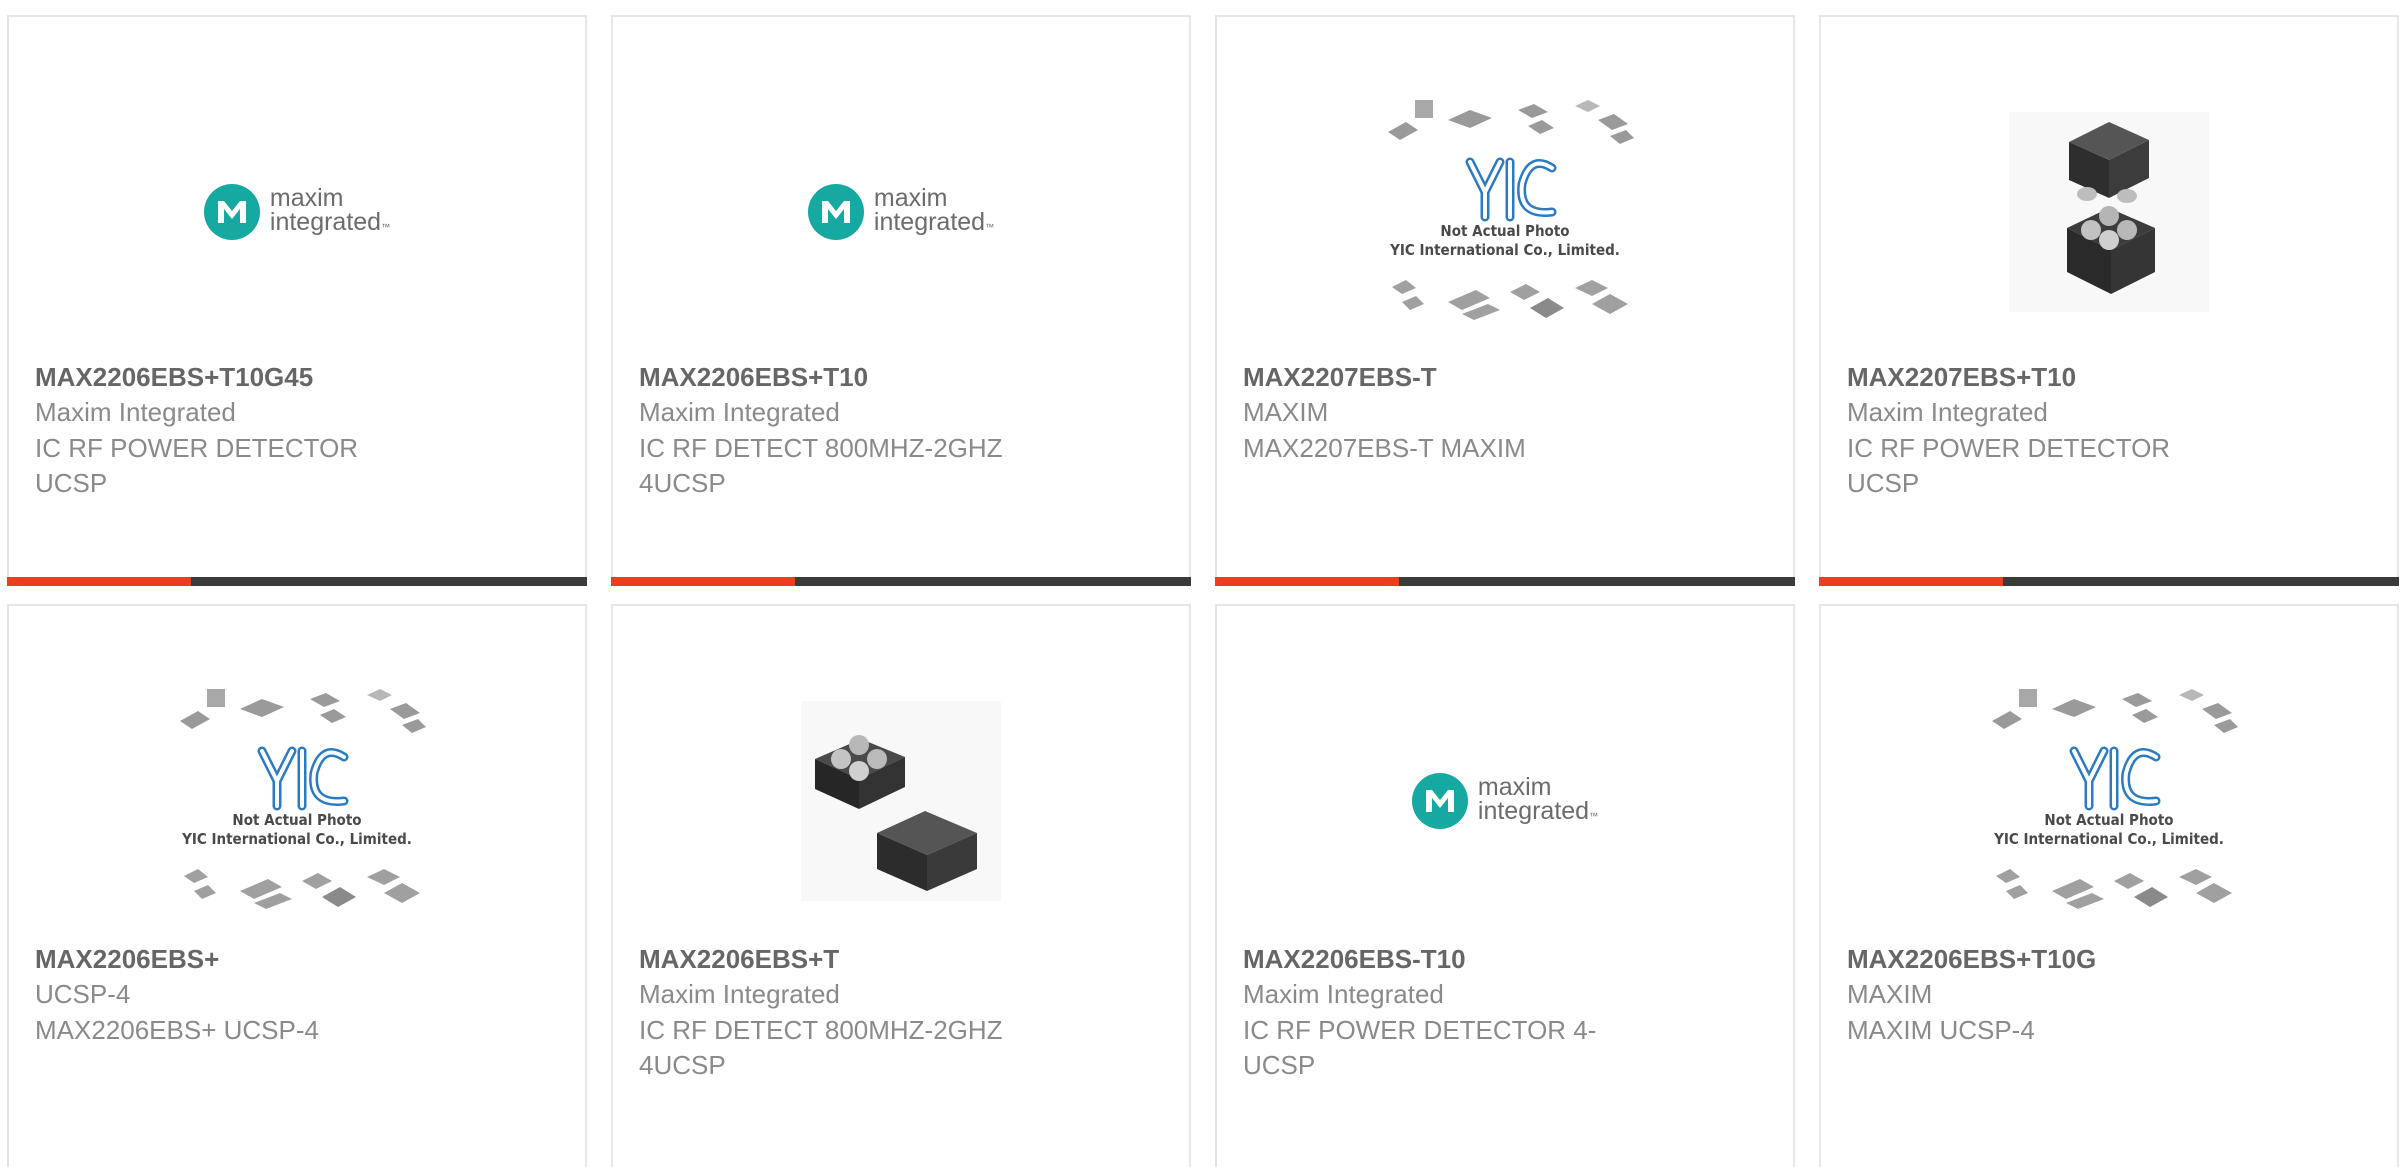  Describe the element at coordinates (1420, 1030) in the screenshot. I see `product-description: IC RF POWER DETECTOR 4-` at that location.